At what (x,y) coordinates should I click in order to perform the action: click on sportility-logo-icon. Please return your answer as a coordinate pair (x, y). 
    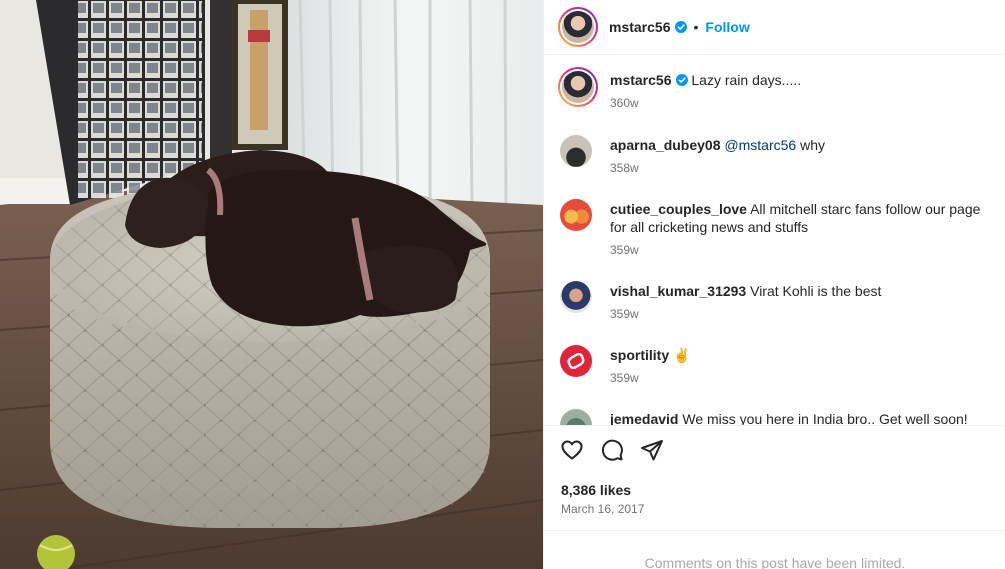
    Looking at the image, I should click on (576, 361).